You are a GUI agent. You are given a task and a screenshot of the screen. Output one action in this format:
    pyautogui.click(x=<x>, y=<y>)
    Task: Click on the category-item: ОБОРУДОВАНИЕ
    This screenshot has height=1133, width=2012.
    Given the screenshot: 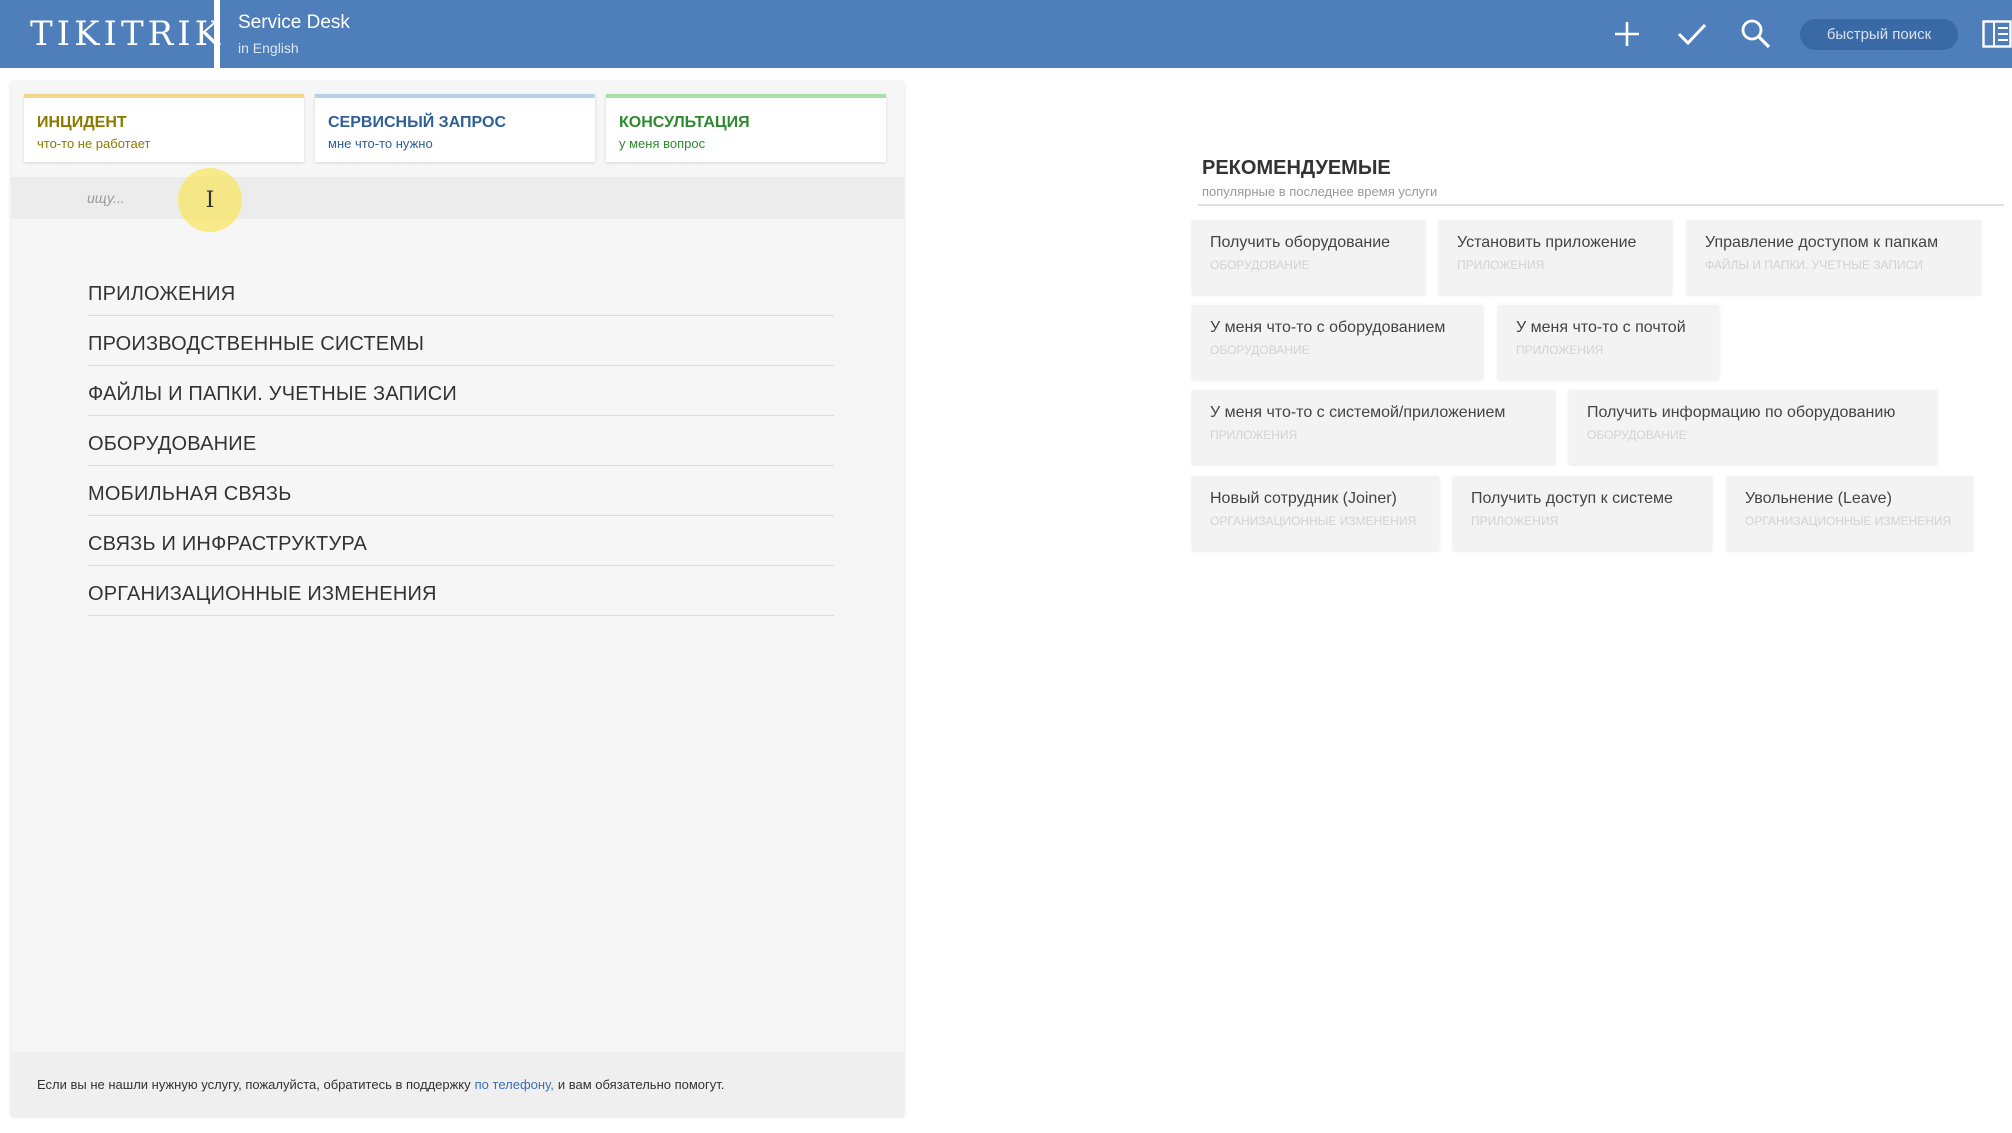 What is the action you would take?
    pyautogui.click(x=461, y=441)
    